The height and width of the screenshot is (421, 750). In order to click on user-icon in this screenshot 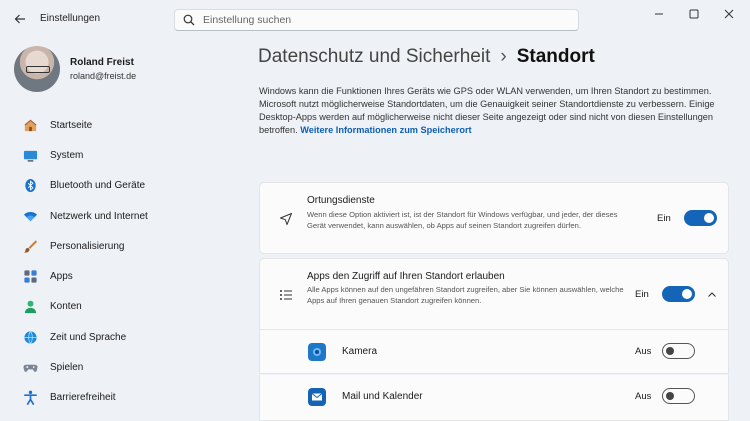, I will do `click(30, 307)`.